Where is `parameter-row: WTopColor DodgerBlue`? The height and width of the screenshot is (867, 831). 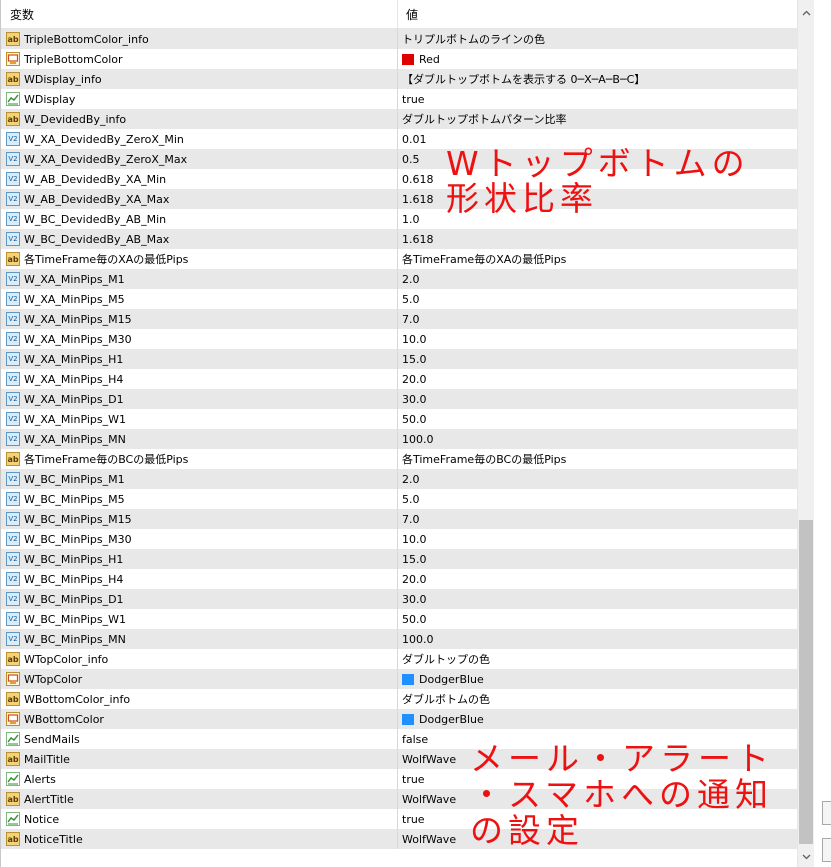
parameter-row: WTopColor DodgerBlue is located at coordinates (399, 679).